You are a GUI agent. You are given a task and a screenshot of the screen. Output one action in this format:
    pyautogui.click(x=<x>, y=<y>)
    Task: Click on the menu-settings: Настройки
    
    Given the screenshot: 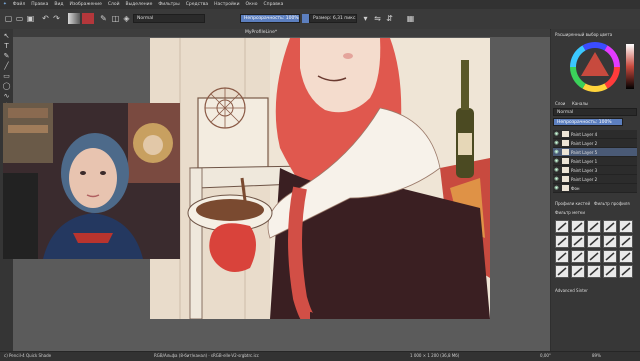 What is the action you would take?
    pyautogui.click(x=226, y=4)
    